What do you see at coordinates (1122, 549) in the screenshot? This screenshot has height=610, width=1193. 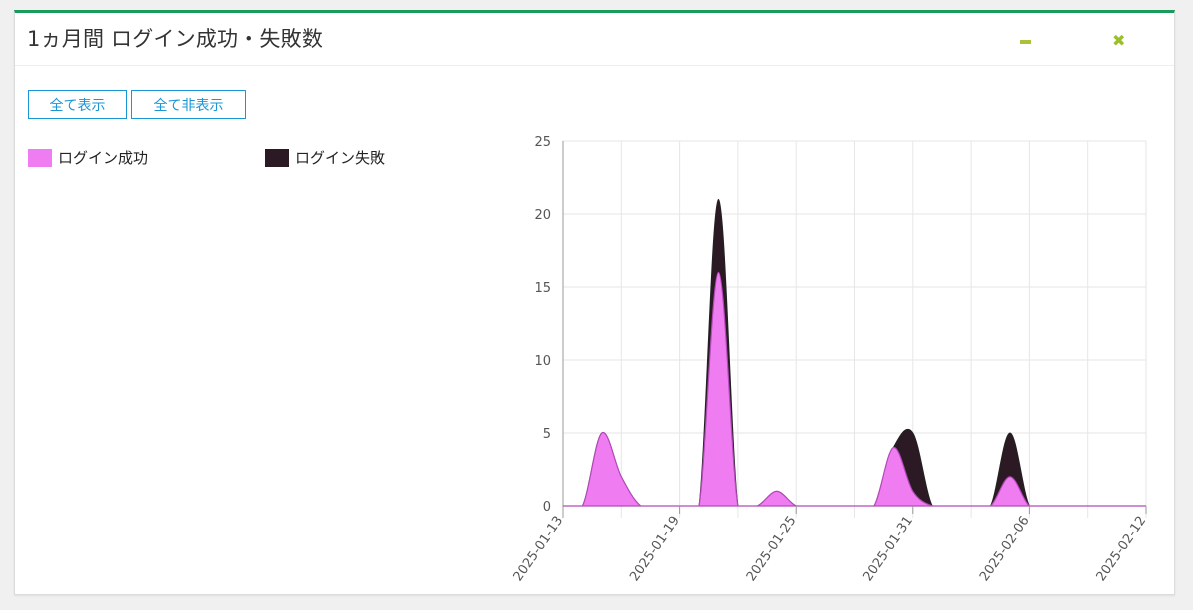 I see `x-tick-label: 2025-02-12` at bounding box center [1122, 549].